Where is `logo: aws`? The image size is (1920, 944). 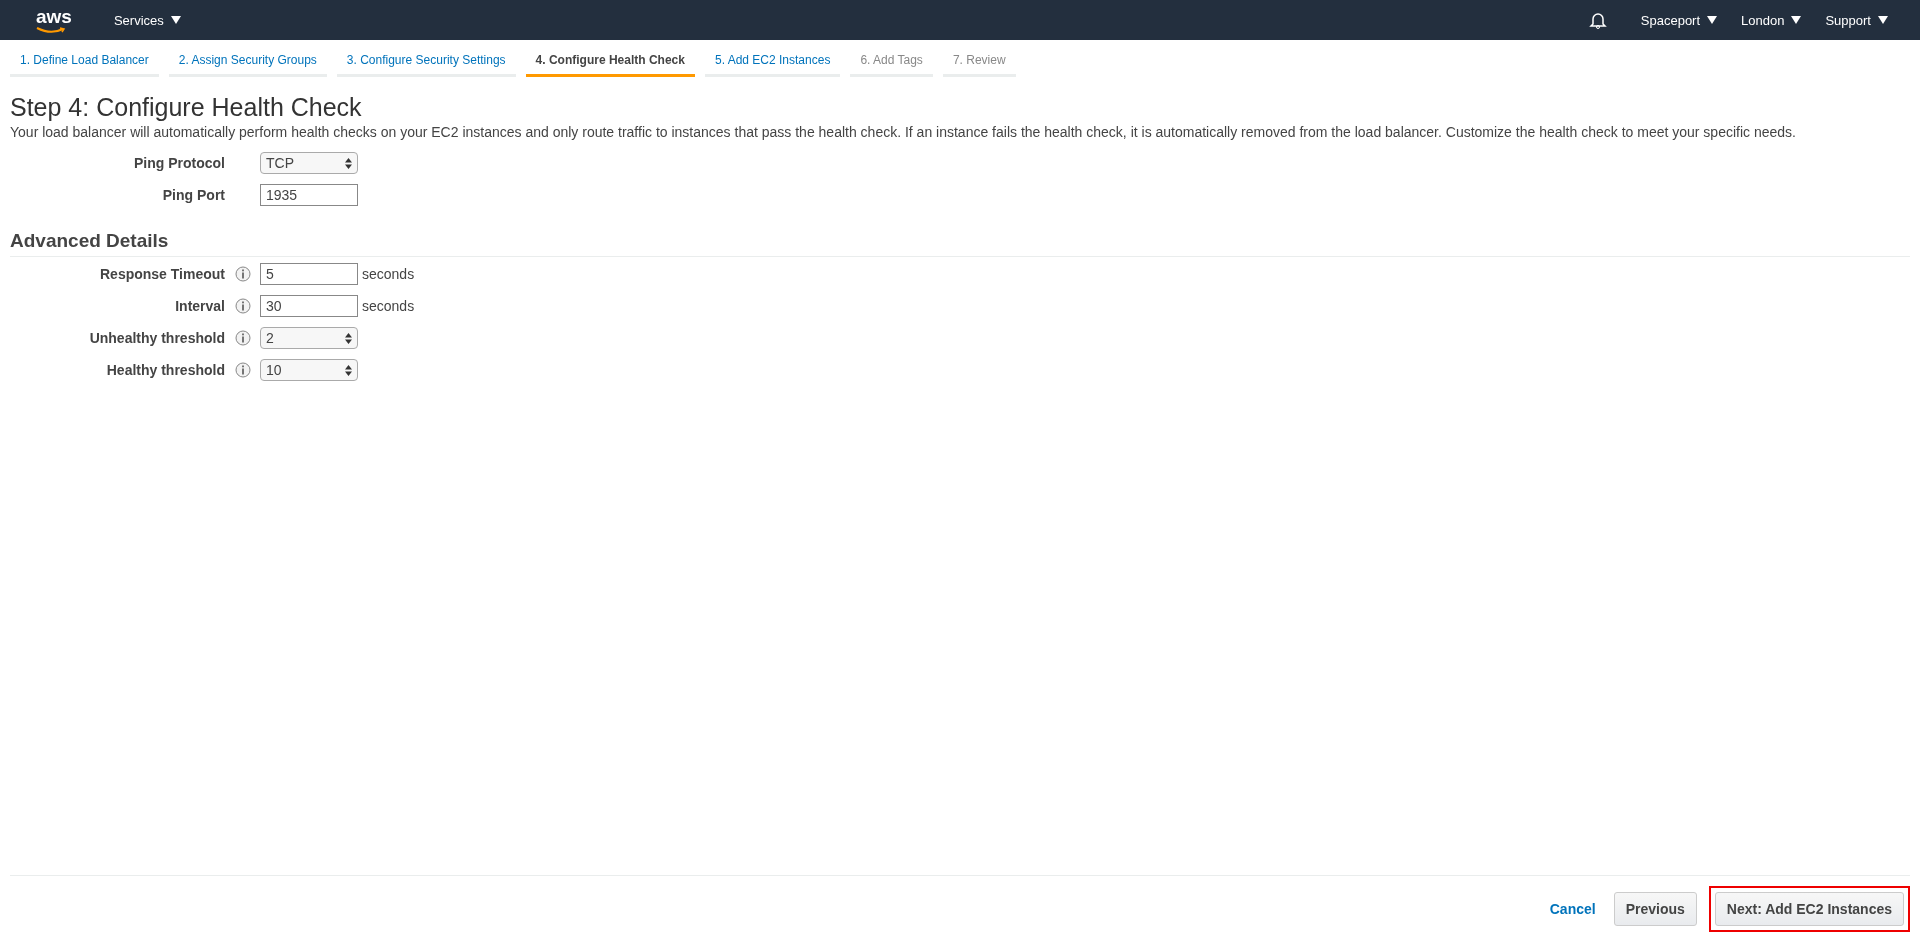 logo: aws is located at coordinates (54, 20).